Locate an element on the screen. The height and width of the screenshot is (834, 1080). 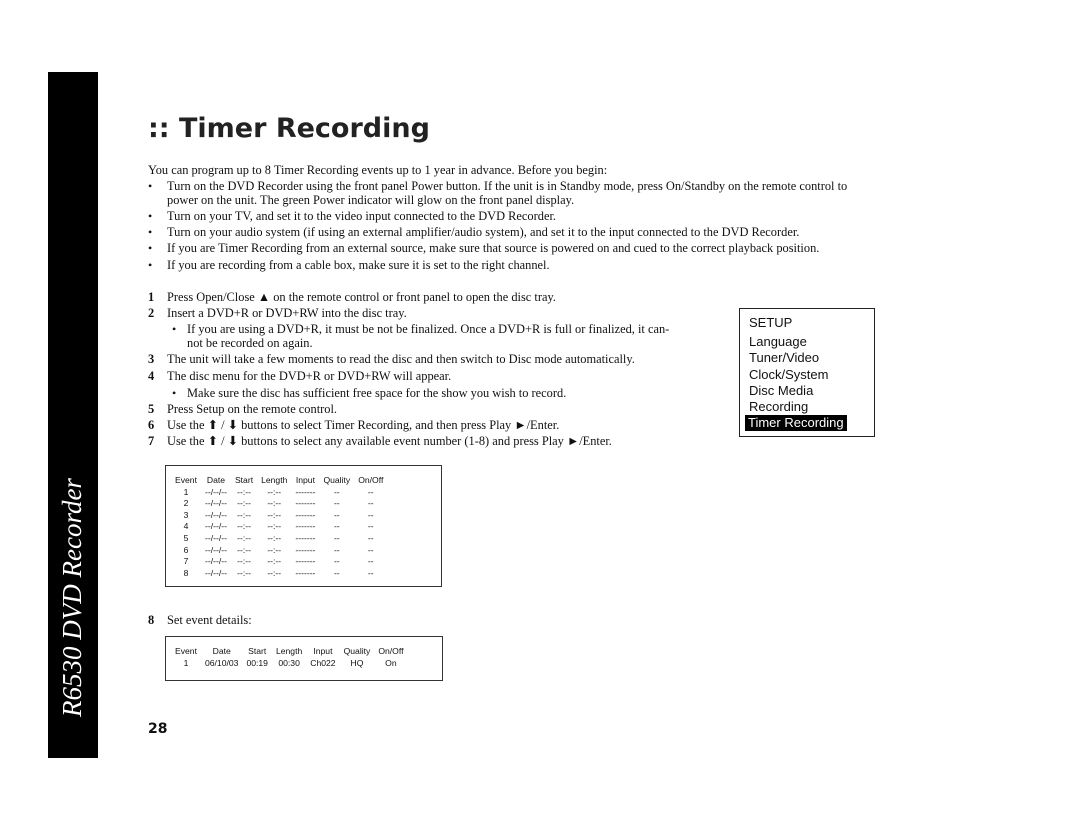
table-cell: 7 is located at coordinates (186, 561).